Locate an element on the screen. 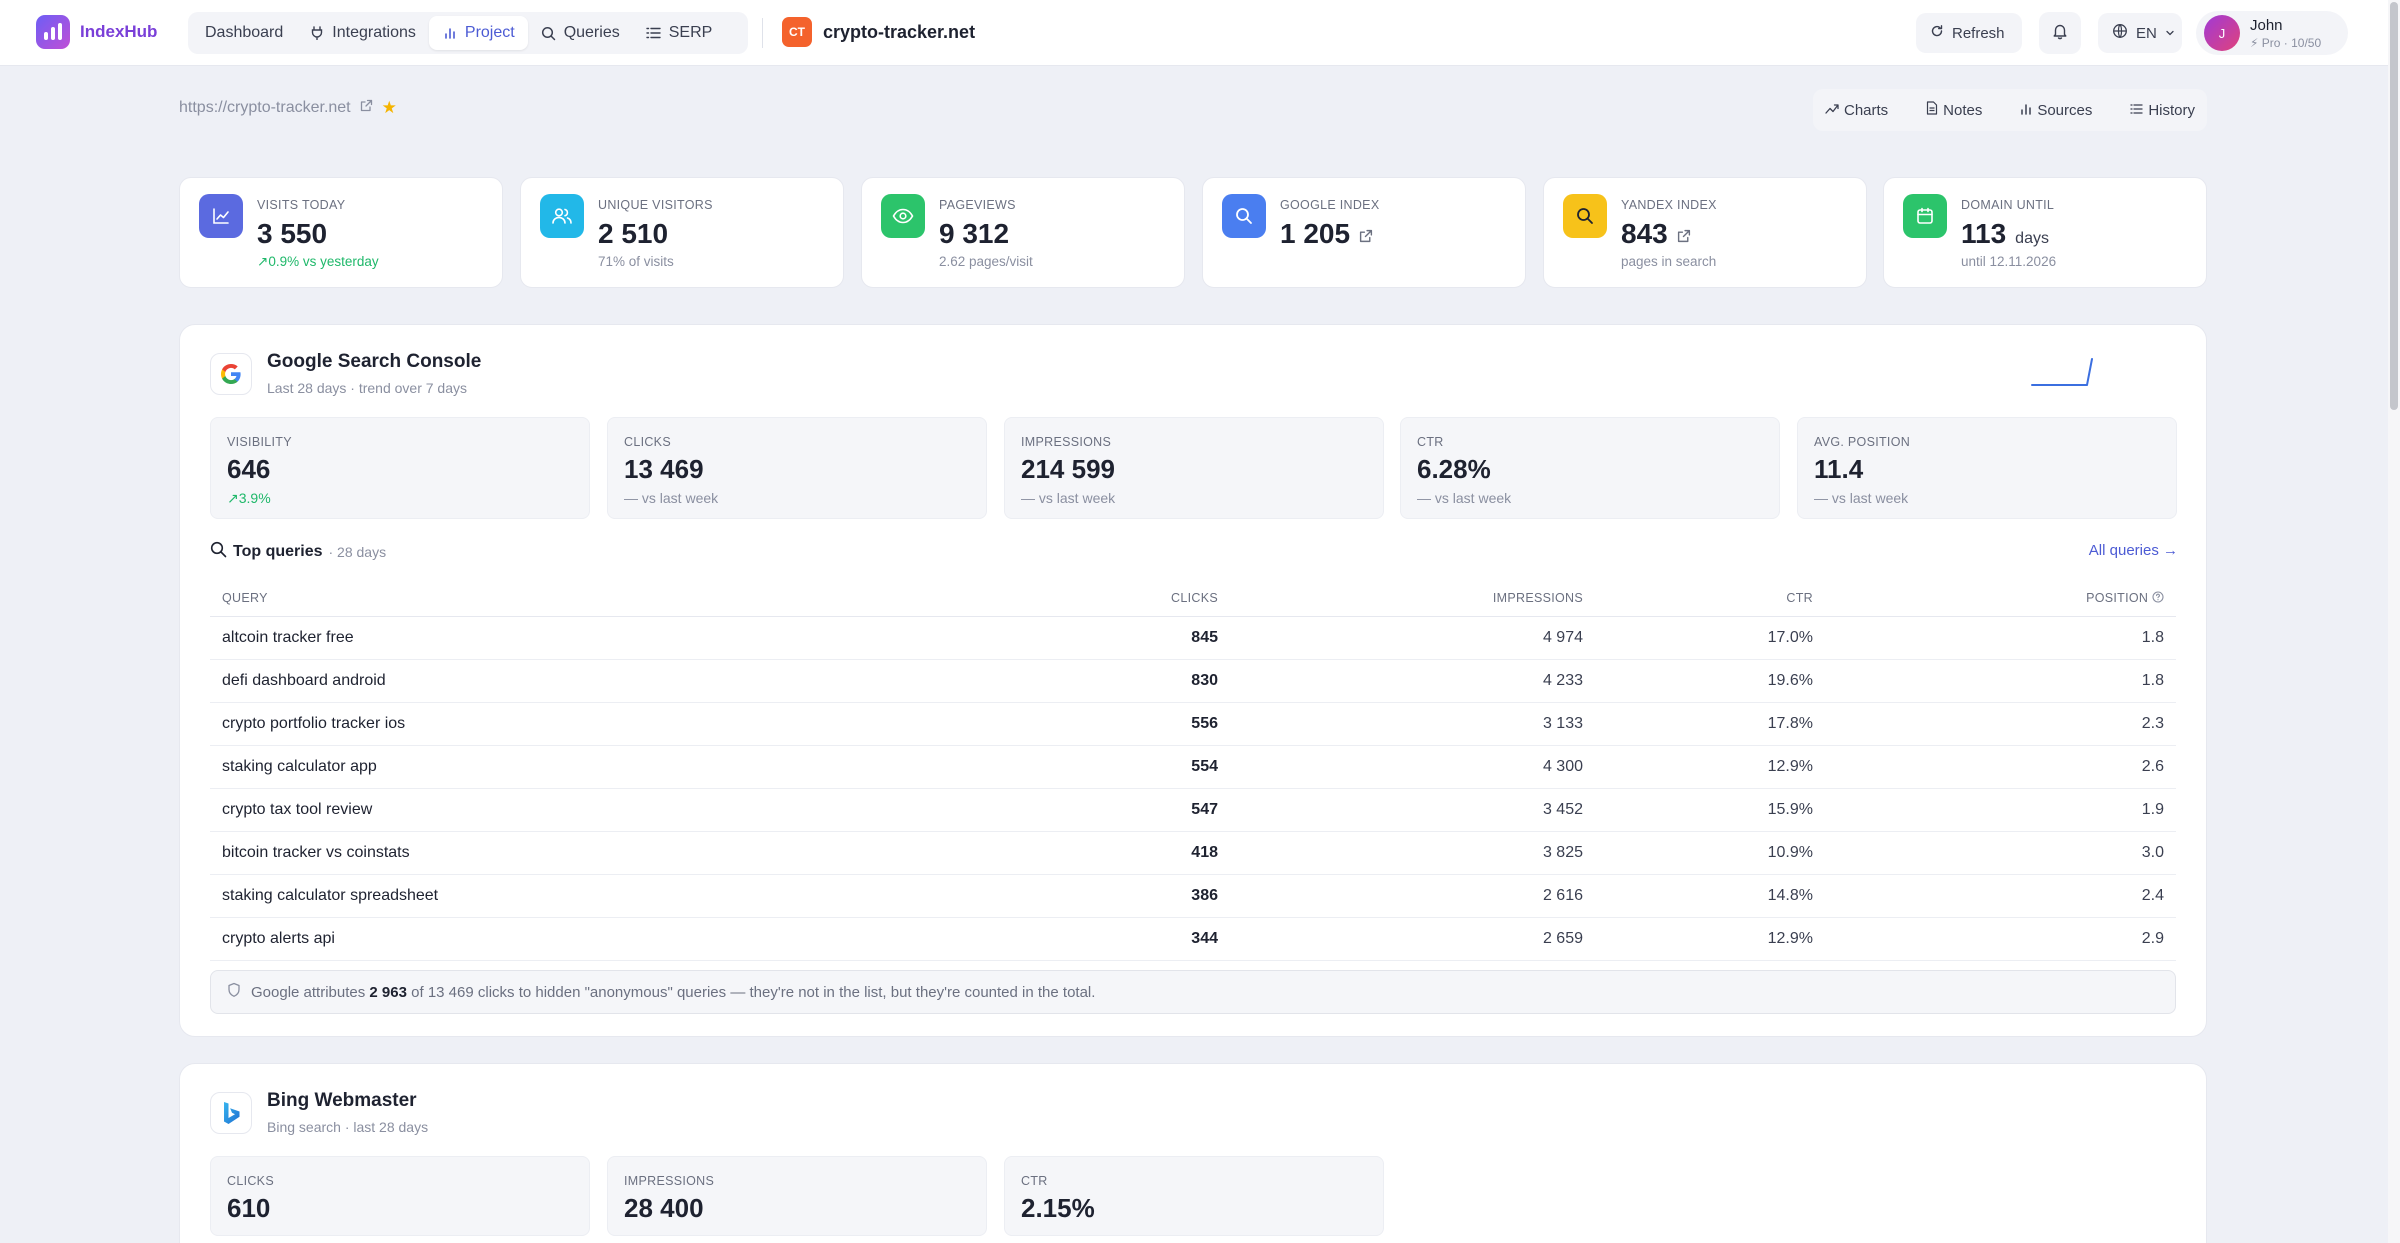 The width and height of the screenshot is (2400, 1243). top-queries-title: Top queries is located at coordinates (278, 551).